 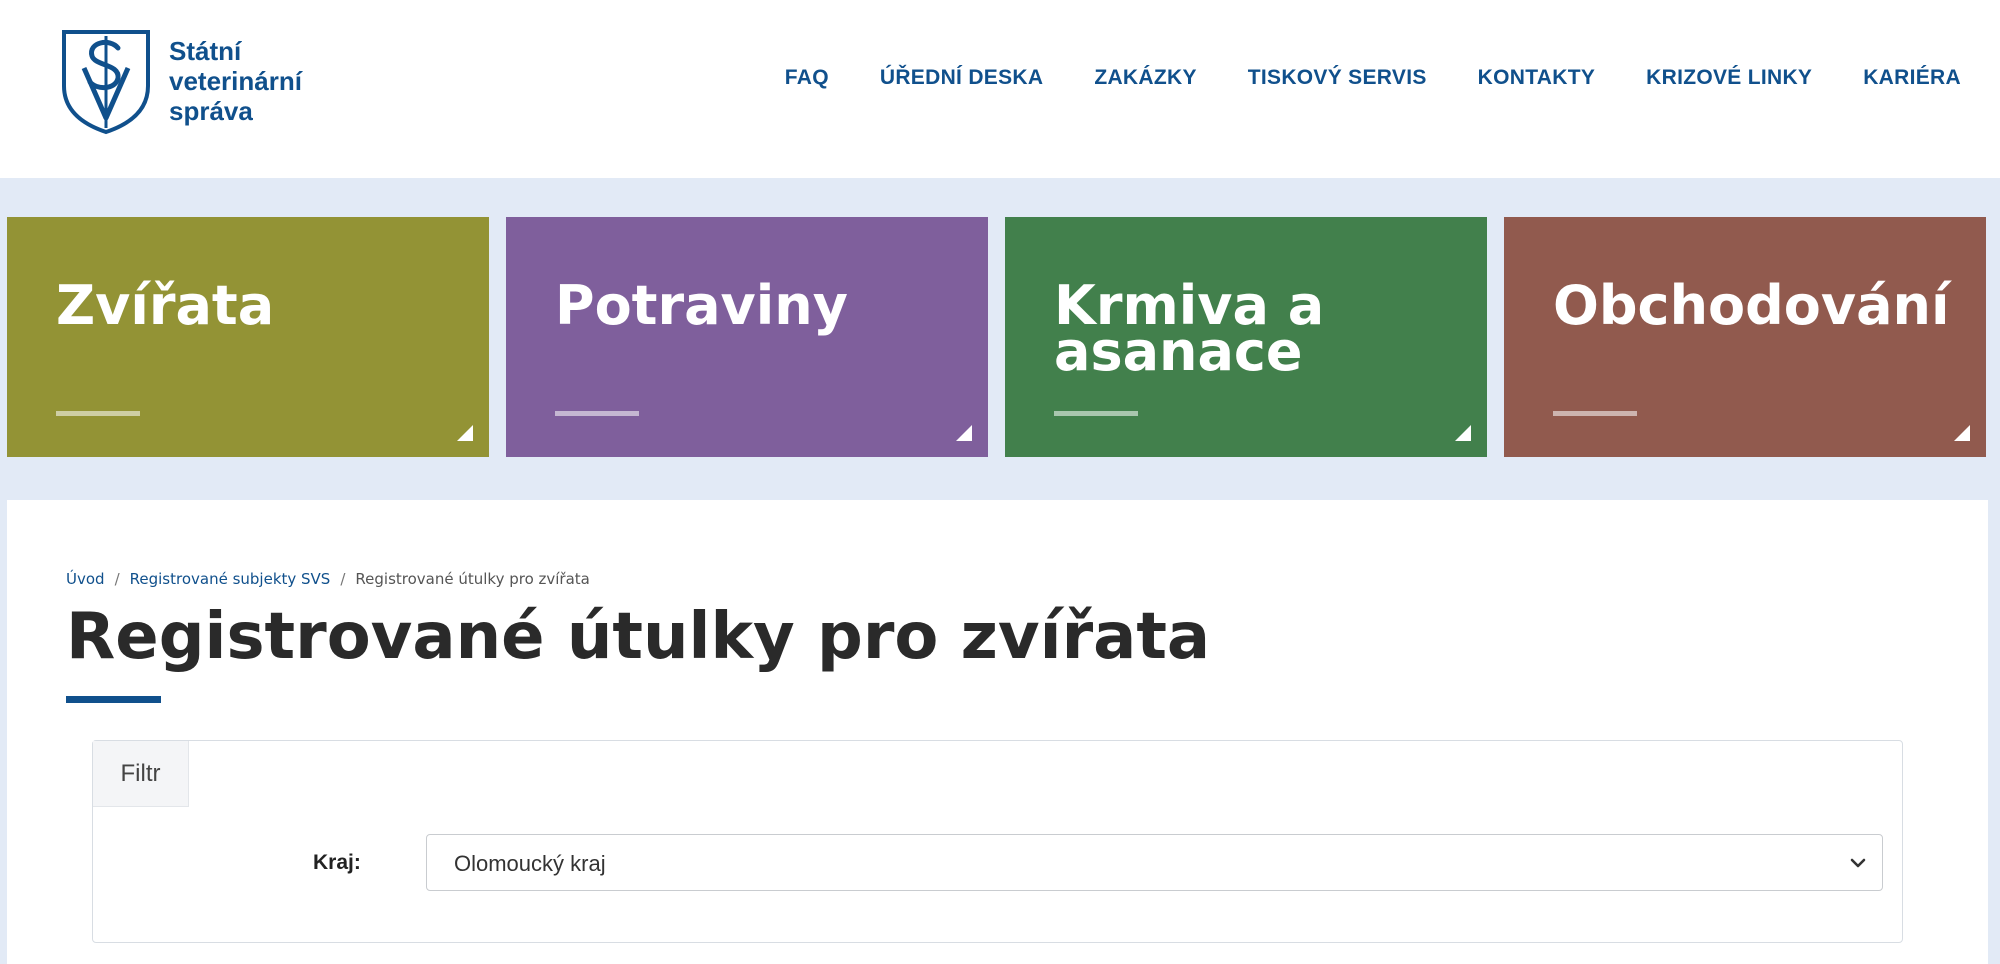 What do you see at coordinates (113, 699) in the screenshot?
I see `title-underline` at bounding box center [113, 699].